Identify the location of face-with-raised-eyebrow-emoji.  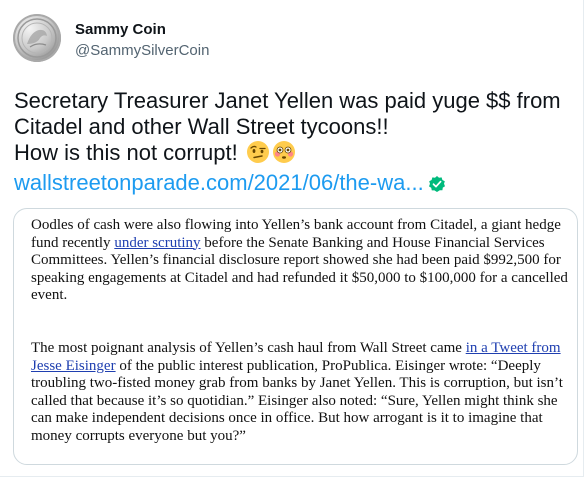
(258, 155).